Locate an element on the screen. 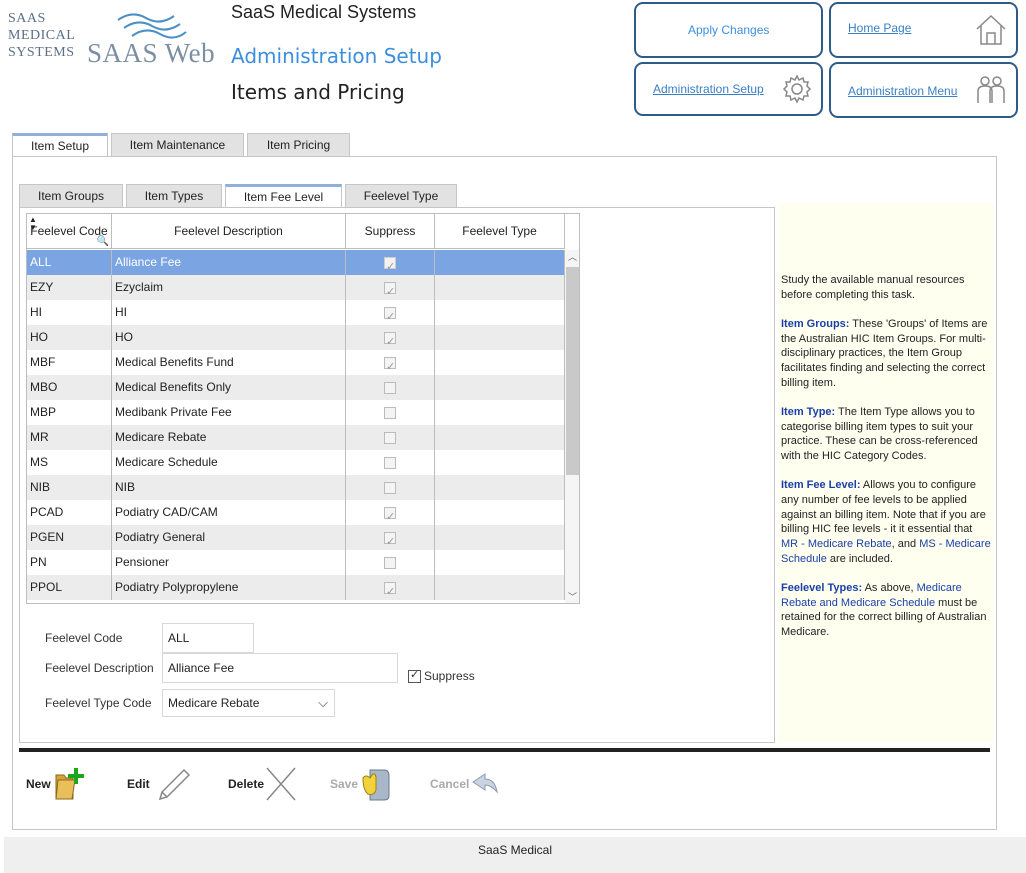  people-icon is located at coordinates (991, 89).